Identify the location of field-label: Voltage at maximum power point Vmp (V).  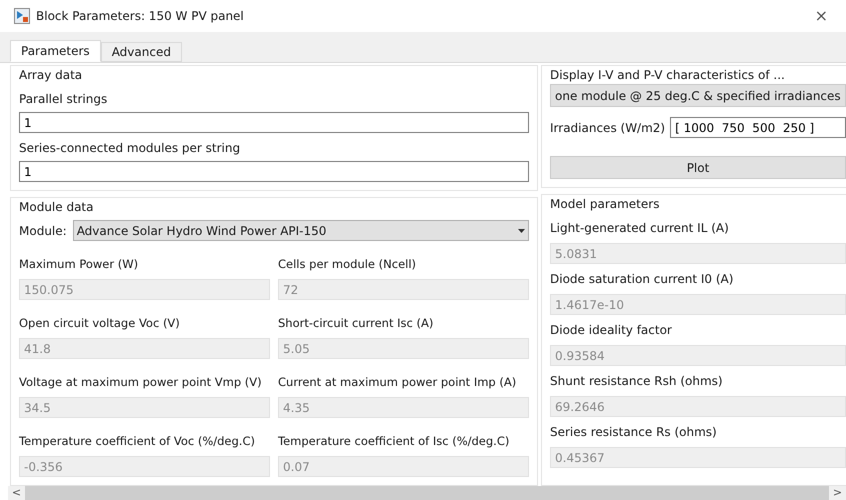
(141, 382).